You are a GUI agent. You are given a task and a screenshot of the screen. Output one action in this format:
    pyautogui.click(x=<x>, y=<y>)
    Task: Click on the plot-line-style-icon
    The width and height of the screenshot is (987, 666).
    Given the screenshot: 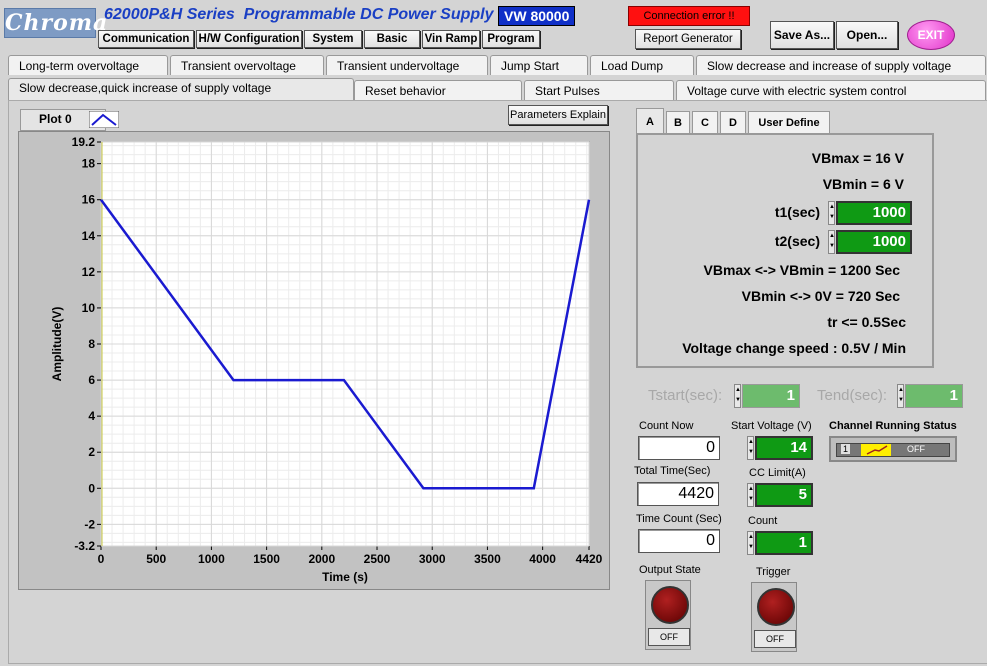 What is the action you would take?
    pyautogui.click(x=104, y=119)
    